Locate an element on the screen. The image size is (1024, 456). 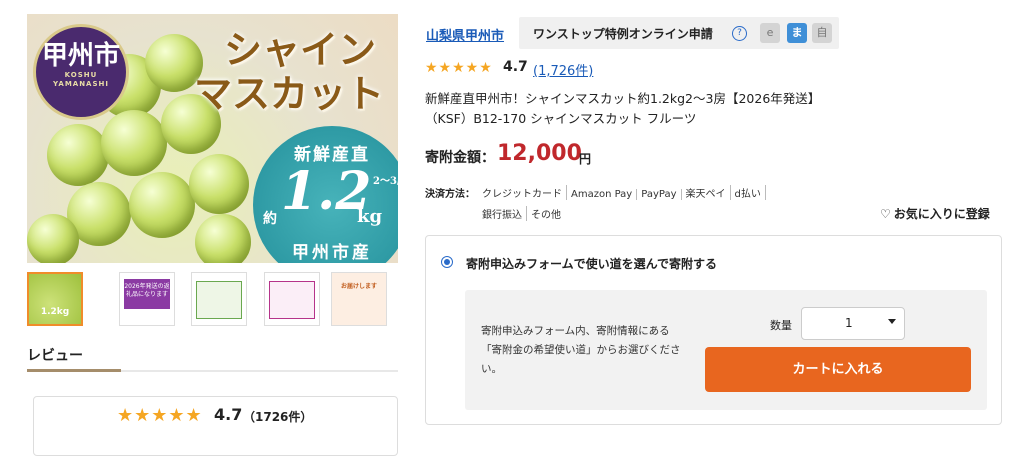
thumbnail-5: お届けします is located at coordinates (359, 299).